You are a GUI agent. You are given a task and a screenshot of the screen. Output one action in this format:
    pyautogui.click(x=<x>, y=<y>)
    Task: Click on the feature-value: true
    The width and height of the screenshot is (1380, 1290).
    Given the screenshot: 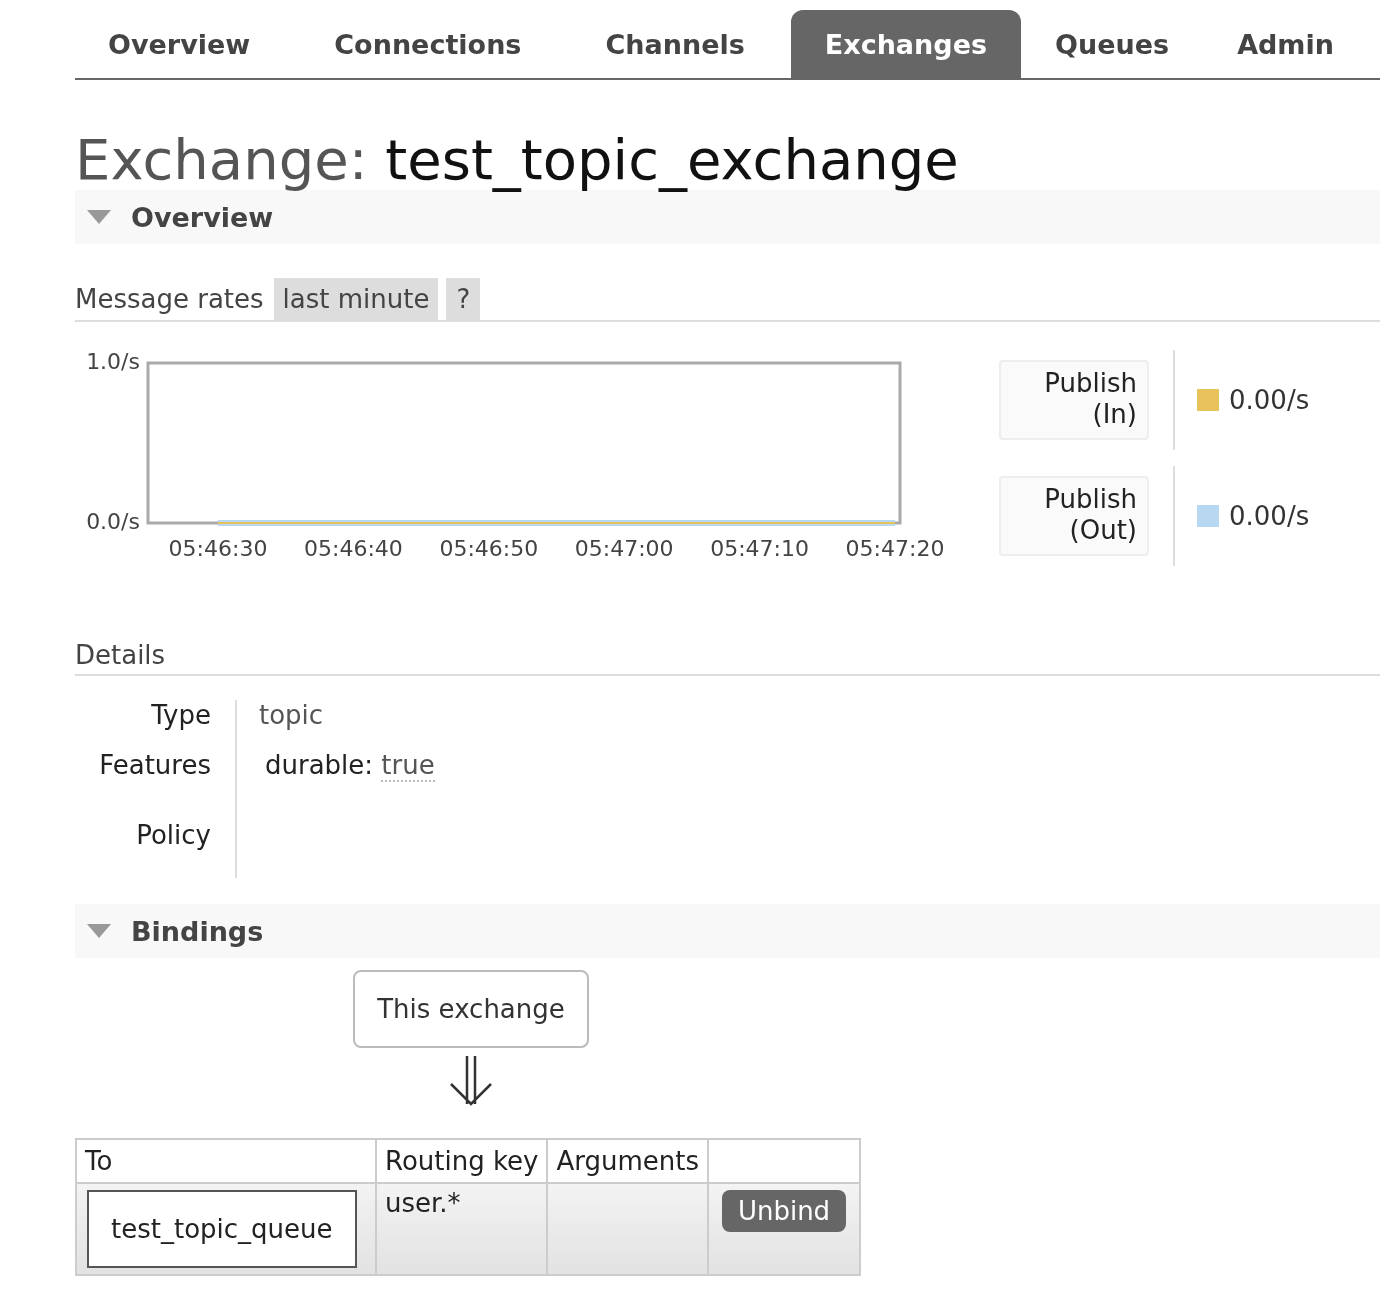 What is the action you would take?
    pyautogui.click(x=408, y=766)
    